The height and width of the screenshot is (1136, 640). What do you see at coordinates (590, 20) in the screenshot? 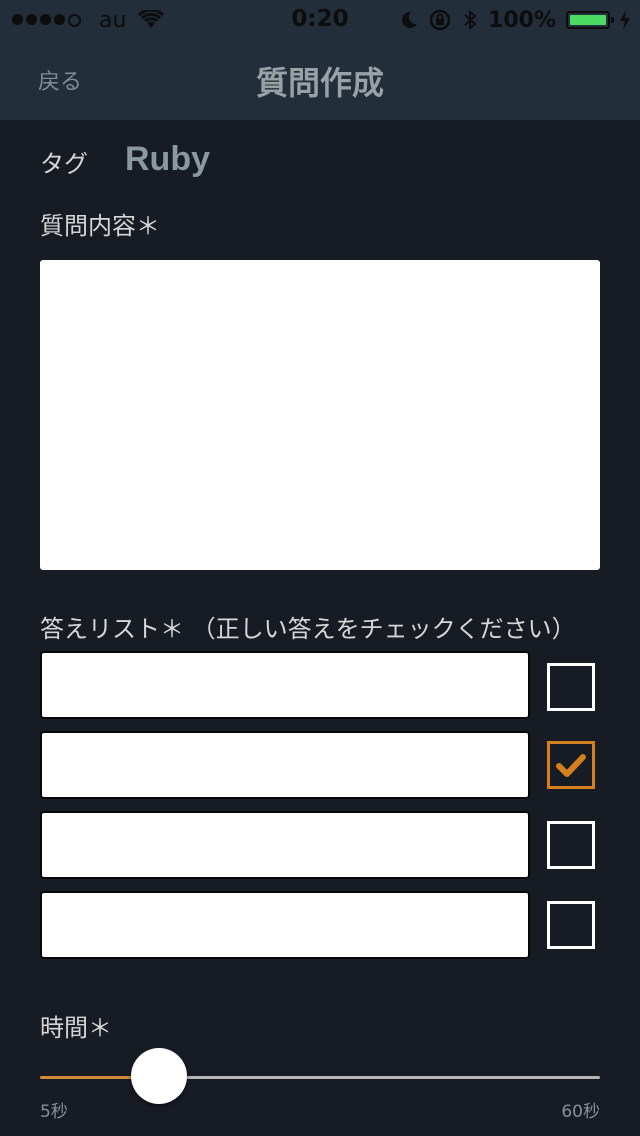
I see `battery-icon` at bounding box center [590, 20].